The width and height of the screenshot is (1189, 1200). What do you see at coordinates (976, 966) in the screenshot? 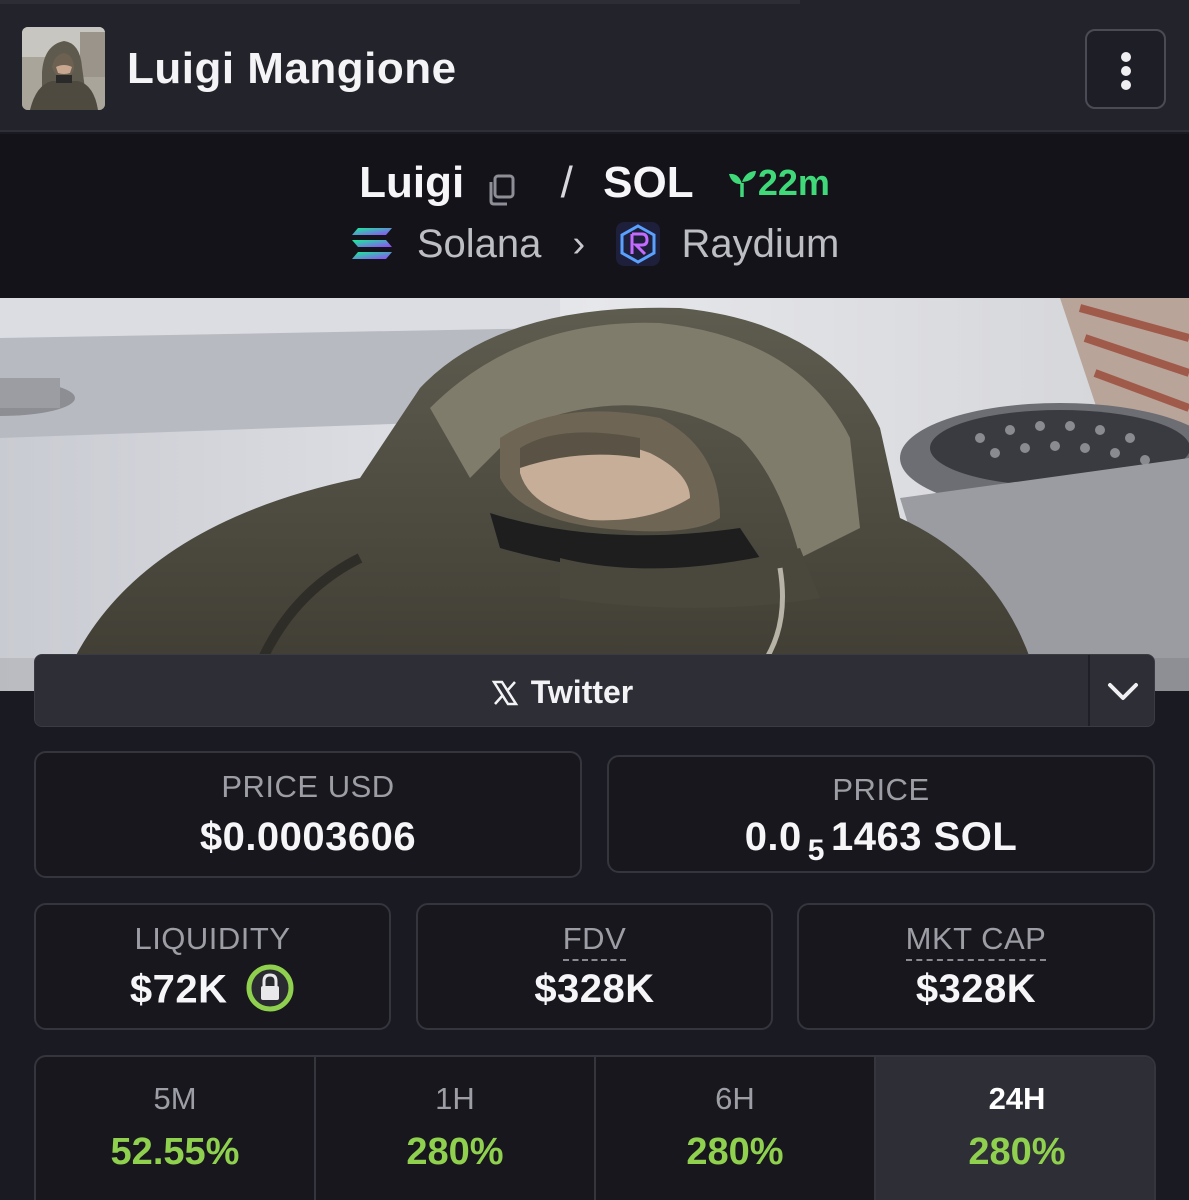
I see `market-cap-card: MKT CAP $328K` at bounding box center [976, 966].